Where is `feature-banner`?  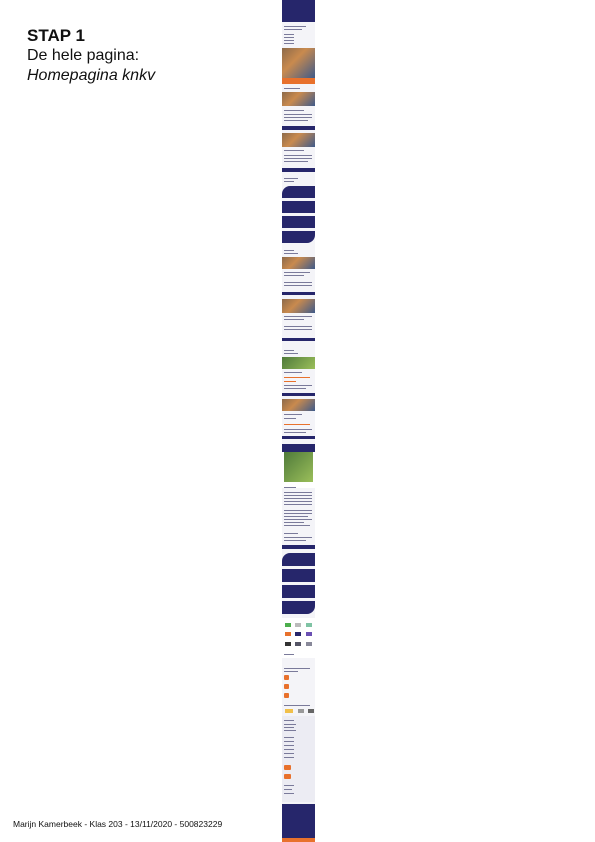
feature-banner is located at coordinates (298, 448).